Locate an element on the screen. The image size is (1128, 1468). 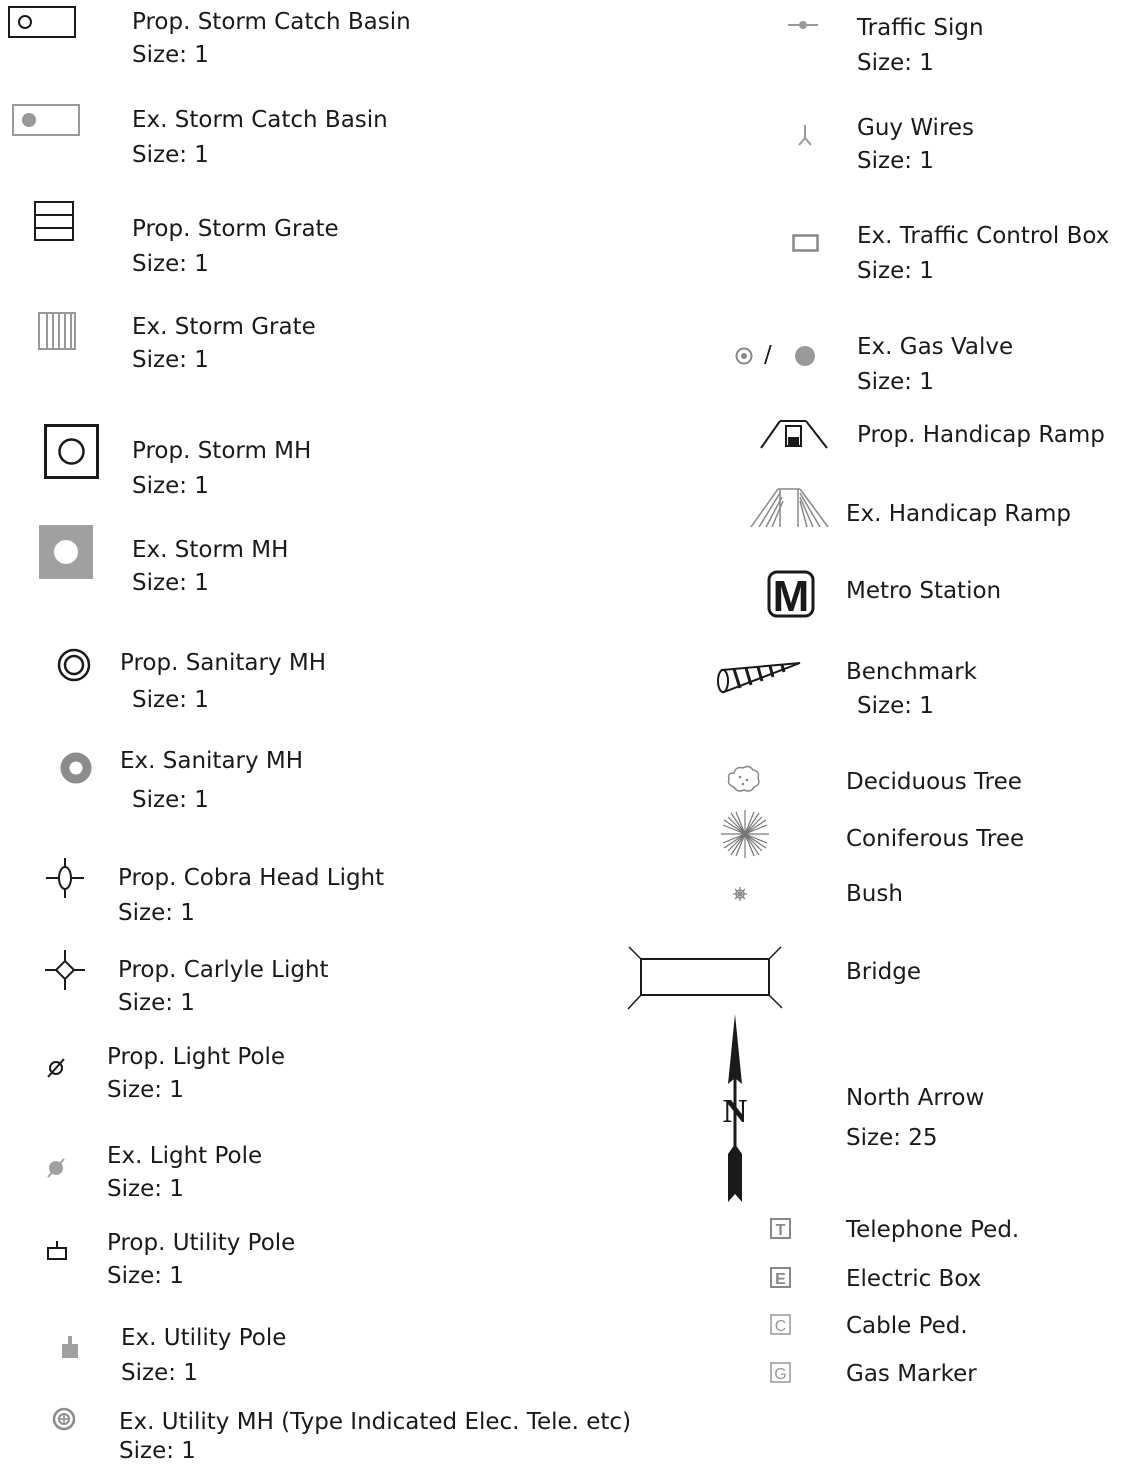
telephone-ped-glyph: T is located at coordinates (781, 1230).